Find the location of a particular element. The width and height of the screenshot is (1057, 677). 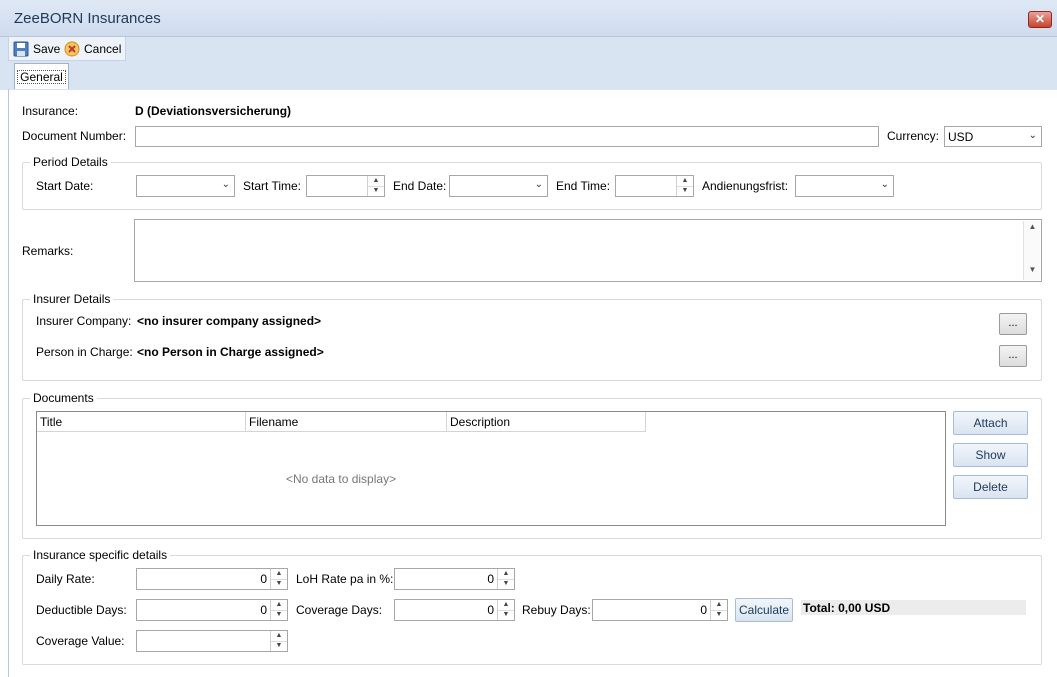

close-button: ✕ is located at coordinates (1040, 19).